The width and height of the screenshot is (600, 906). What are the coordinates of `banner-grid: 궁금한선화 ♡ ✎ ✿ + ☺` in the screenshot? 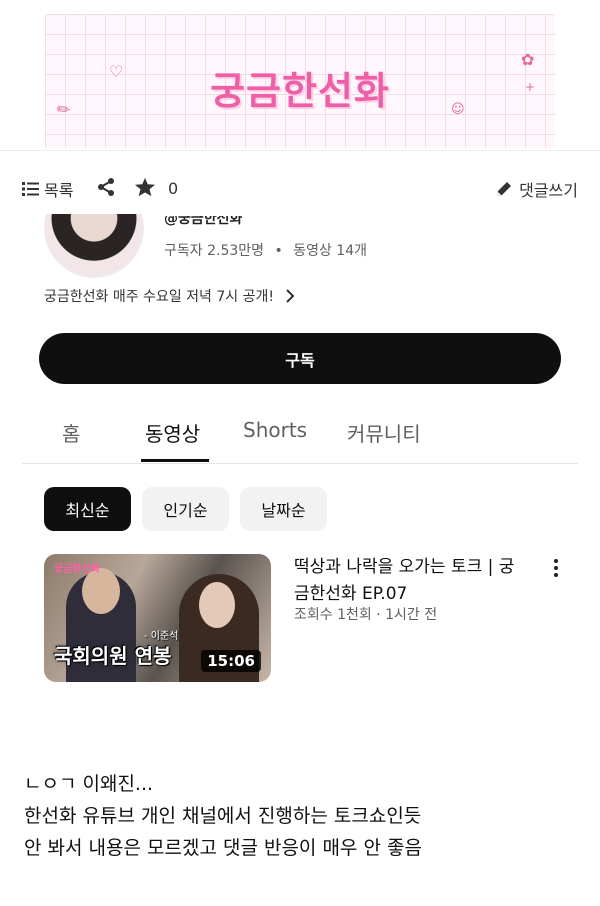 It's located at (300, 81).